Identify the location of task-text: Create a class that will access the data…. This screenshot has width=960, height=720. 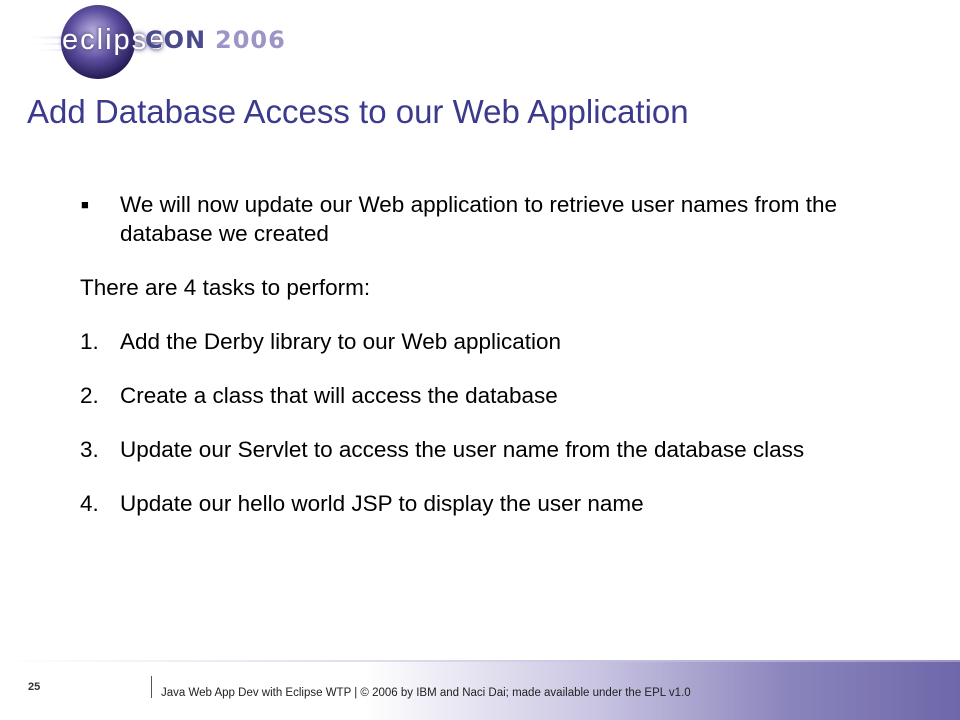
(339, 395).